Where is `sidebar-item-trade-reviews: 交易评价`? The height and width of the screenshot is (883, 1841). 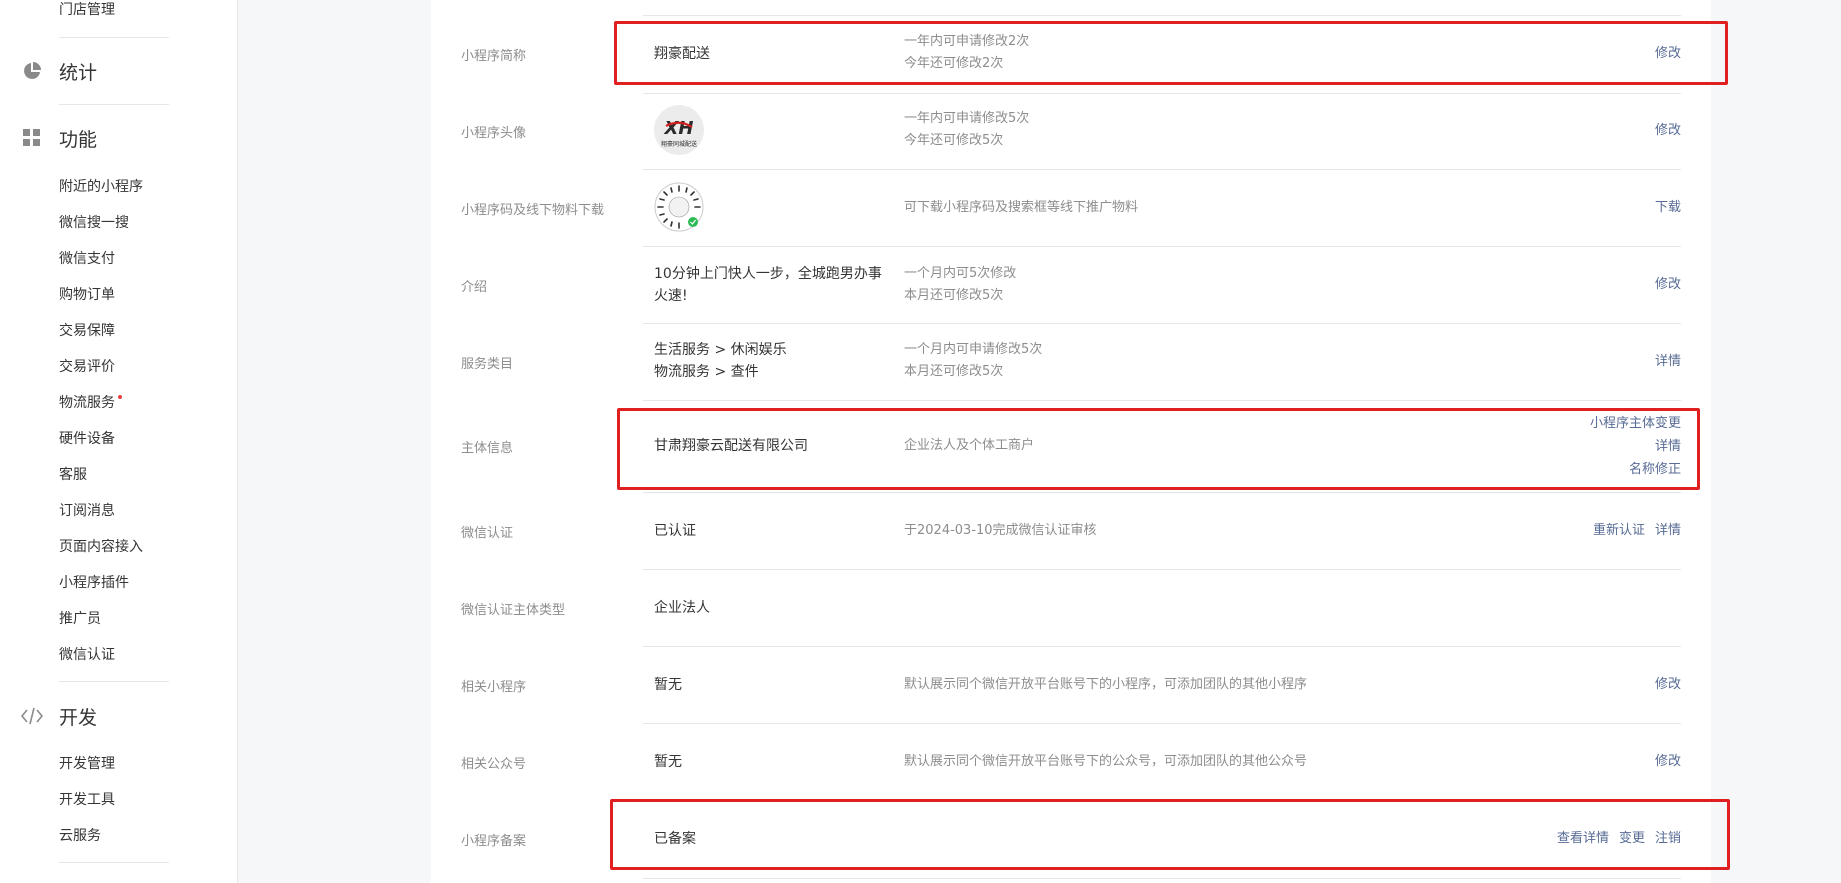
sidebar-item-trade-reviews: 交易评价 is located at coordinates (87, 367).